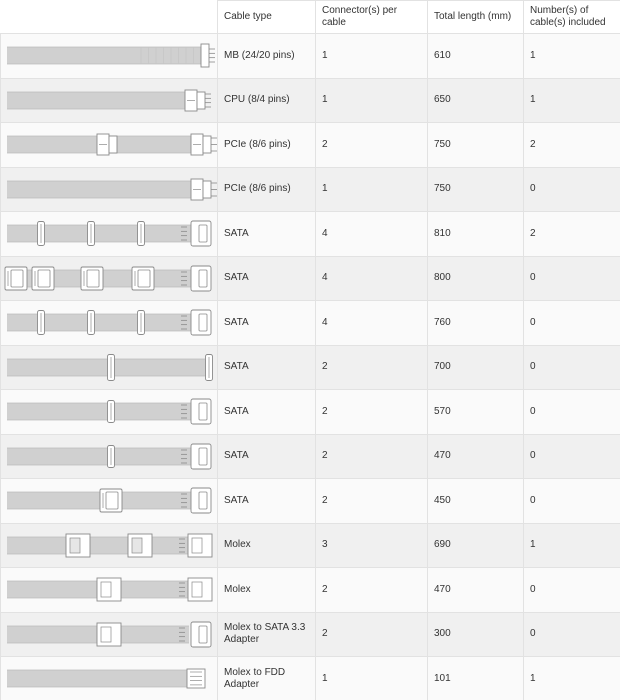 The width and height of the screenshot is (620, 700). Describe the element at coordinates (106, 678) in the screenshot. I see `molex-fdd-adapter-icon` at that location.